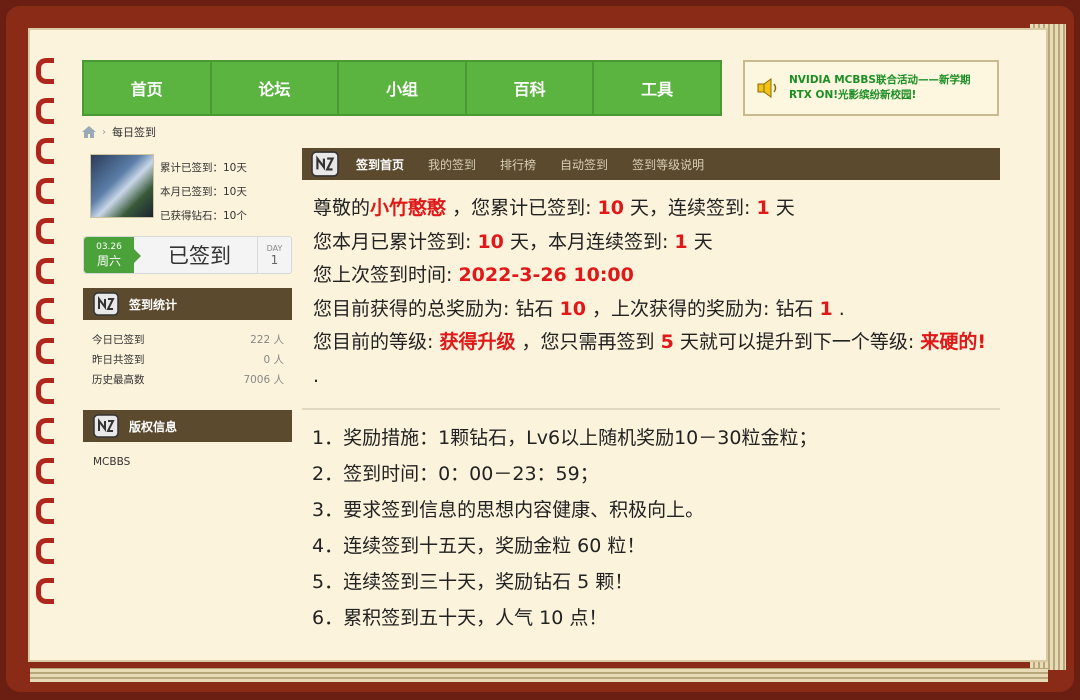  Describe the element at coordinates (47, 353) in the screenshot. I see `spiral-binding` at that location.